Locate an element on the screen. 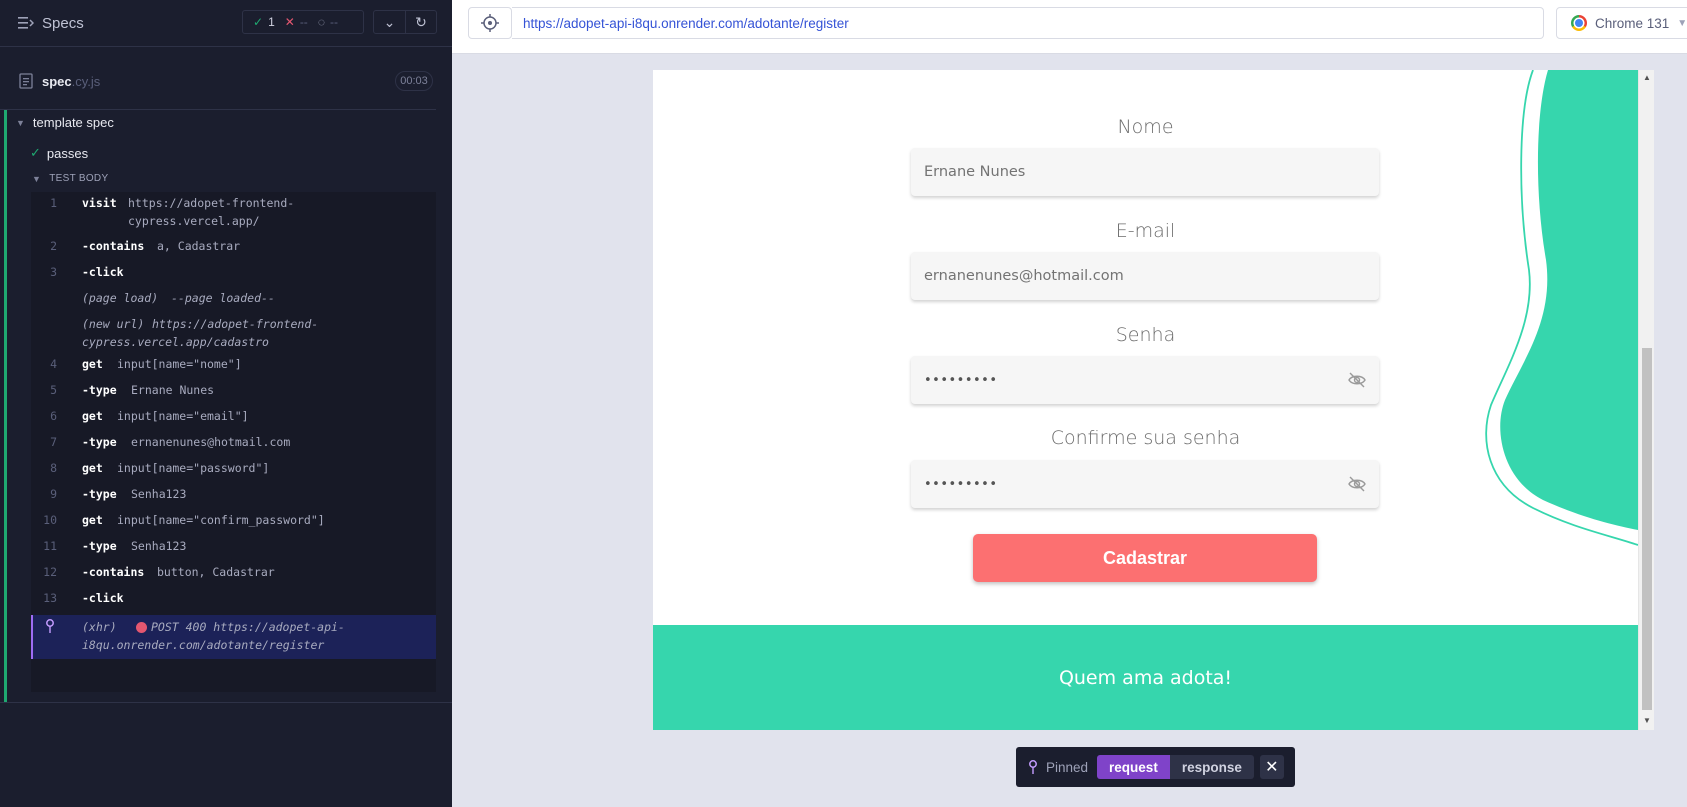 The height and width of the screenshot is (807, 1687). password-label: Senha is located at coordinates (1145, 335).